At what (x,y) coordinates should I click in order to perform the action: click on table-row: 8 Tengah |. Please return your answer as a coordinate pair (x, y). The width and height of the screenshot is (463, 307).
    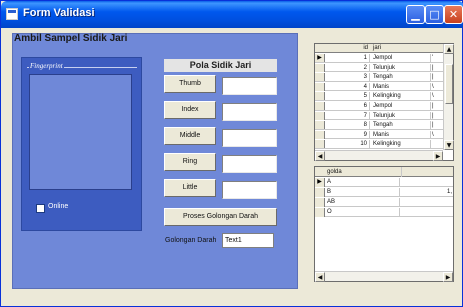
    Looking at the image, I should click on (384, 125).